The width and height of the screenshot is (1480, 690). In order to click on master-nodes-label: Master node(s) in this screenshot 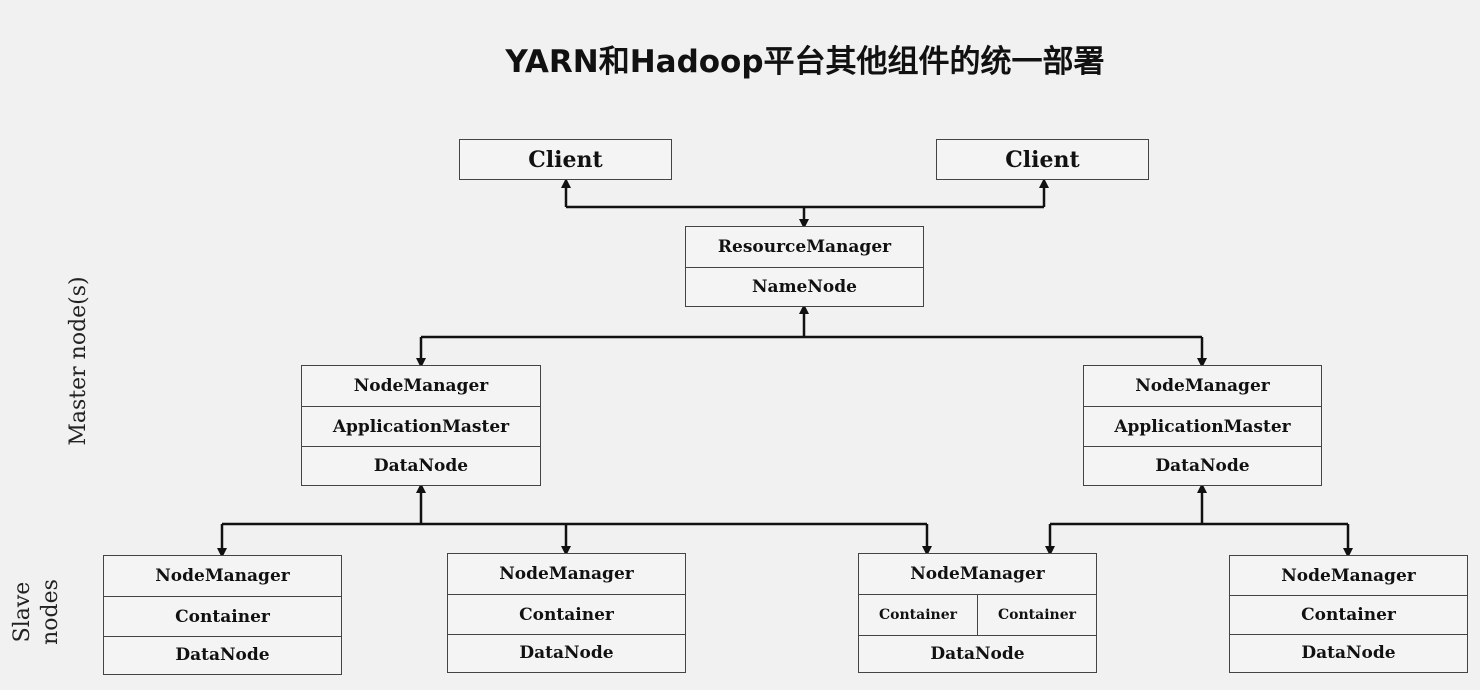, I will do `click(79, 361)`.